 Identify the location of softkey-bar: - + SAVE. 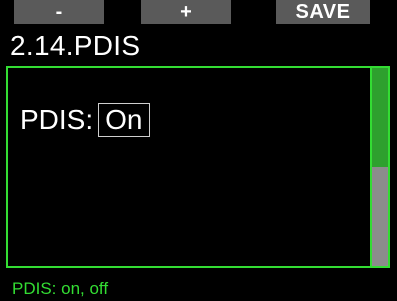
(198, 17).